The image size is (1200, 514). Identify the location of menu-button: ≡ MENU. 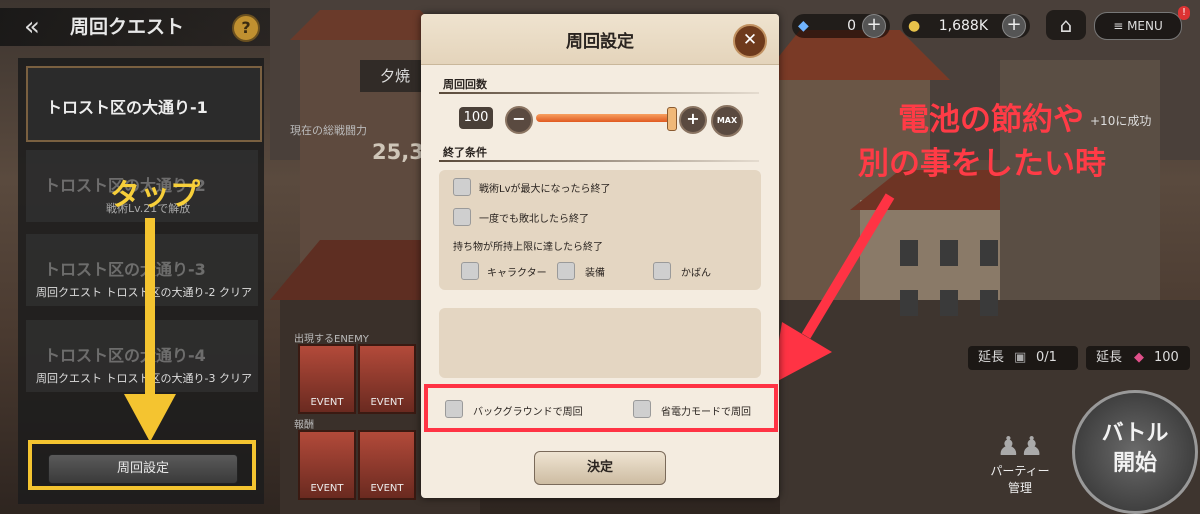
(1138, 26).